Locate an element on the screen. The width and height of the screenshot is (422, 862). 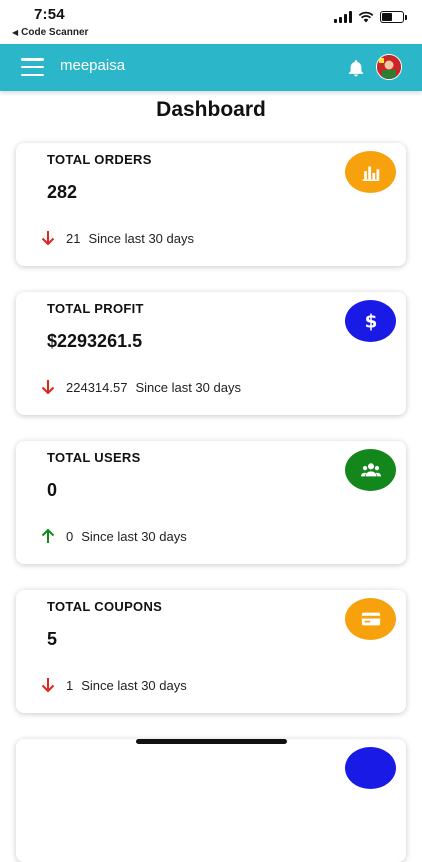
page-title: Dashboard is located at coordinates (211, 109).